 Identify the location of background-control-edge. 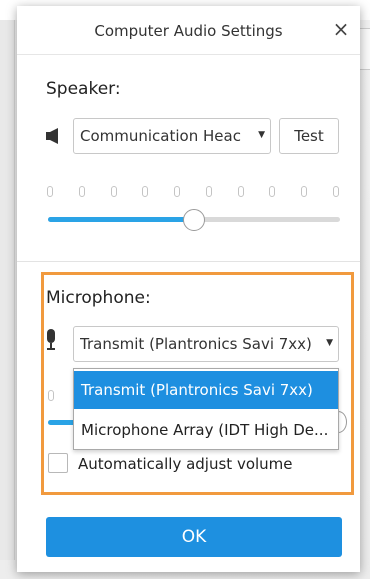
(364, 49).